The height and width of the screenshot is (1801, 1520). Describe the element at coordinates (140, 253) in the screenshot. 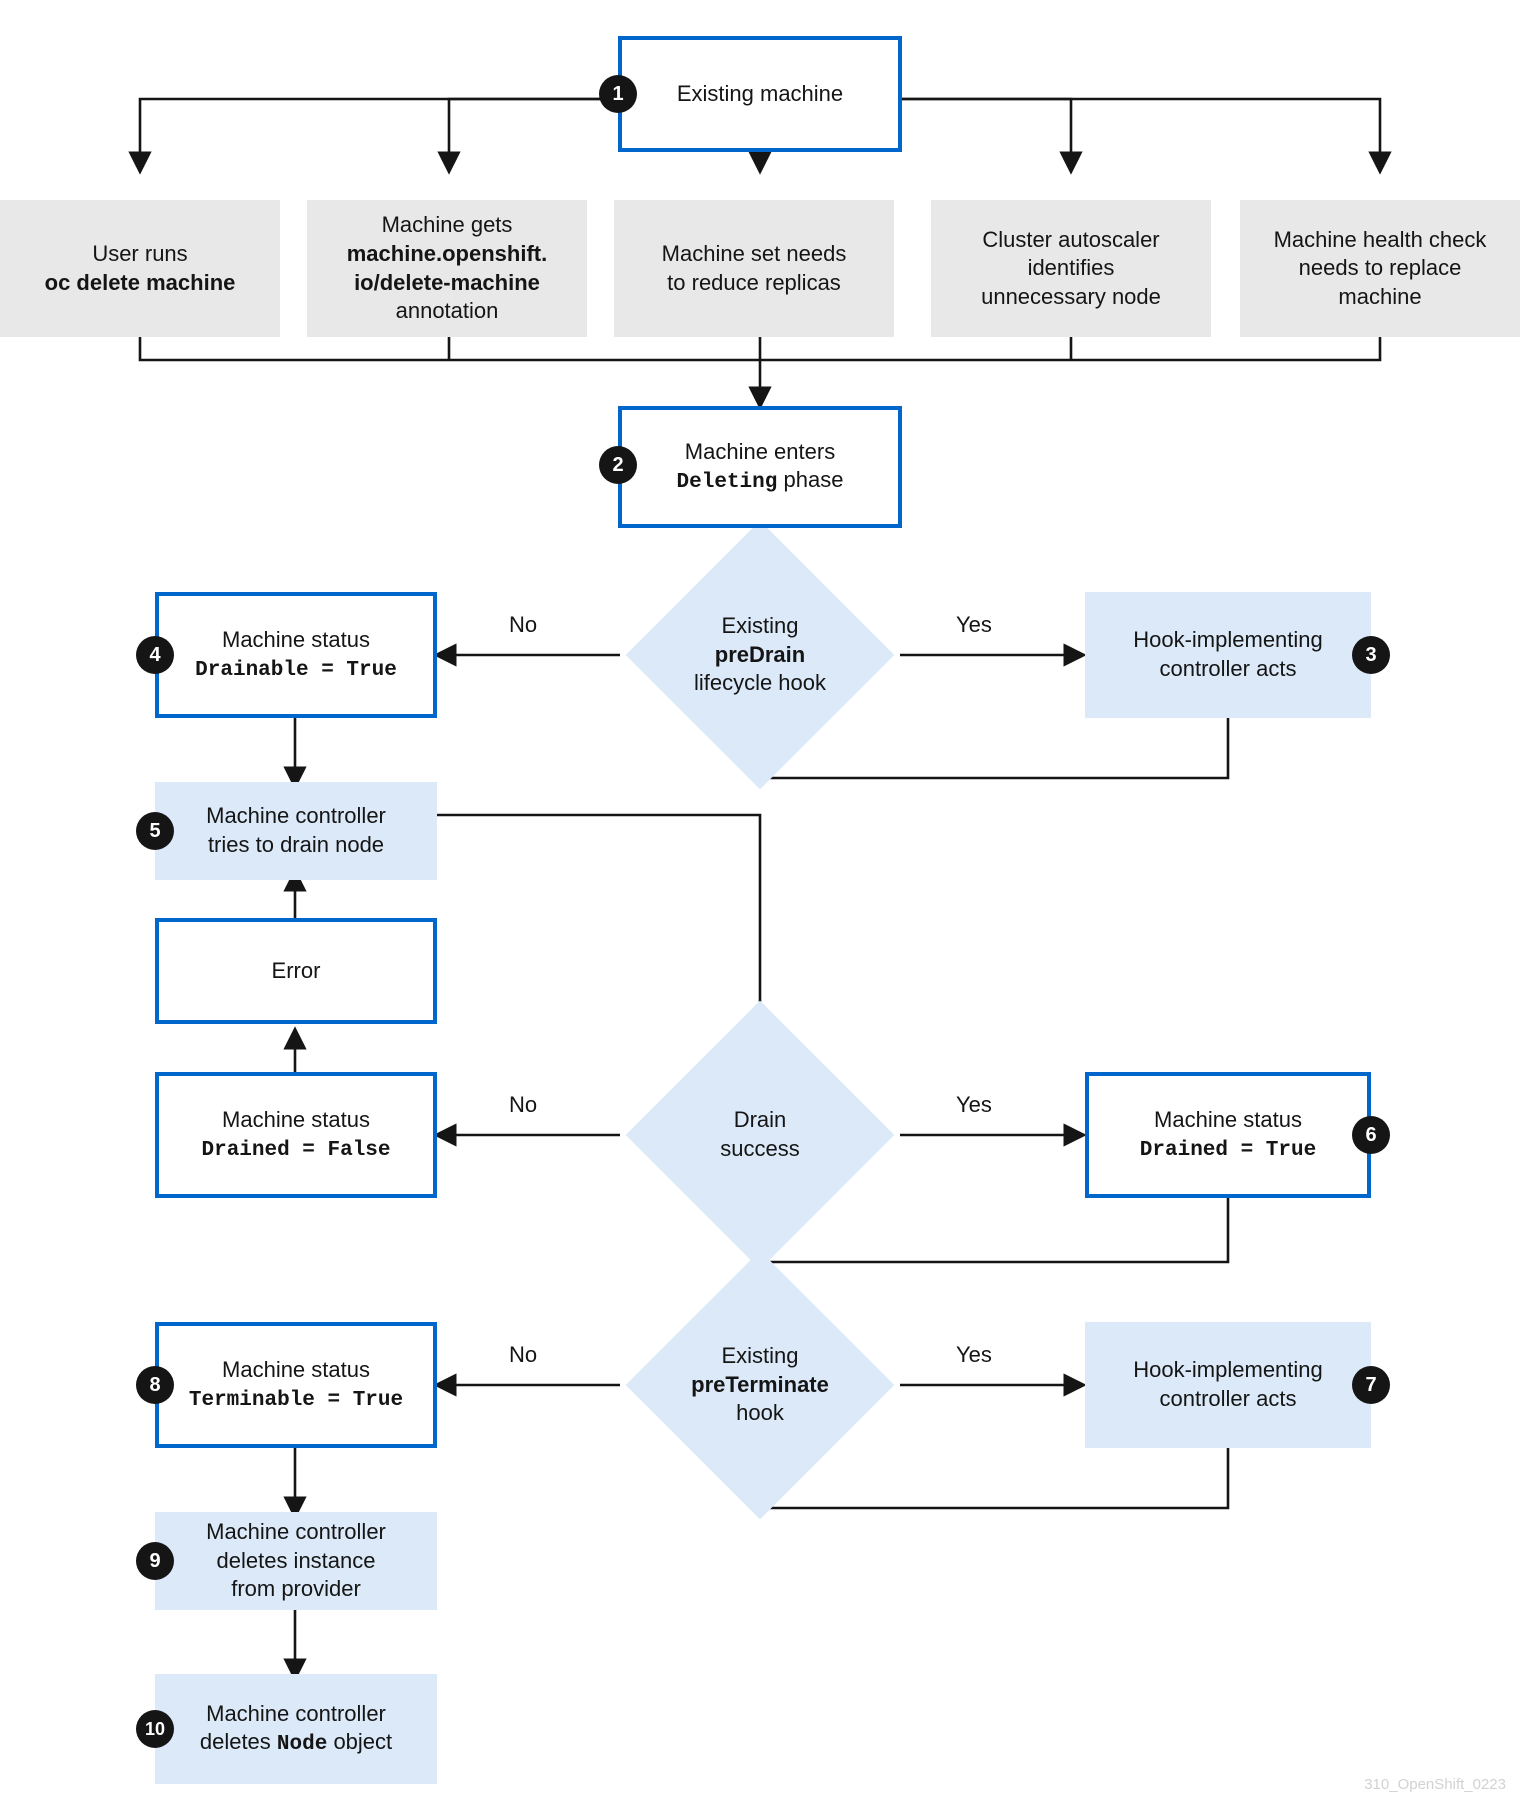

I see `trigger-user-delete-line1: User runs` at that location.